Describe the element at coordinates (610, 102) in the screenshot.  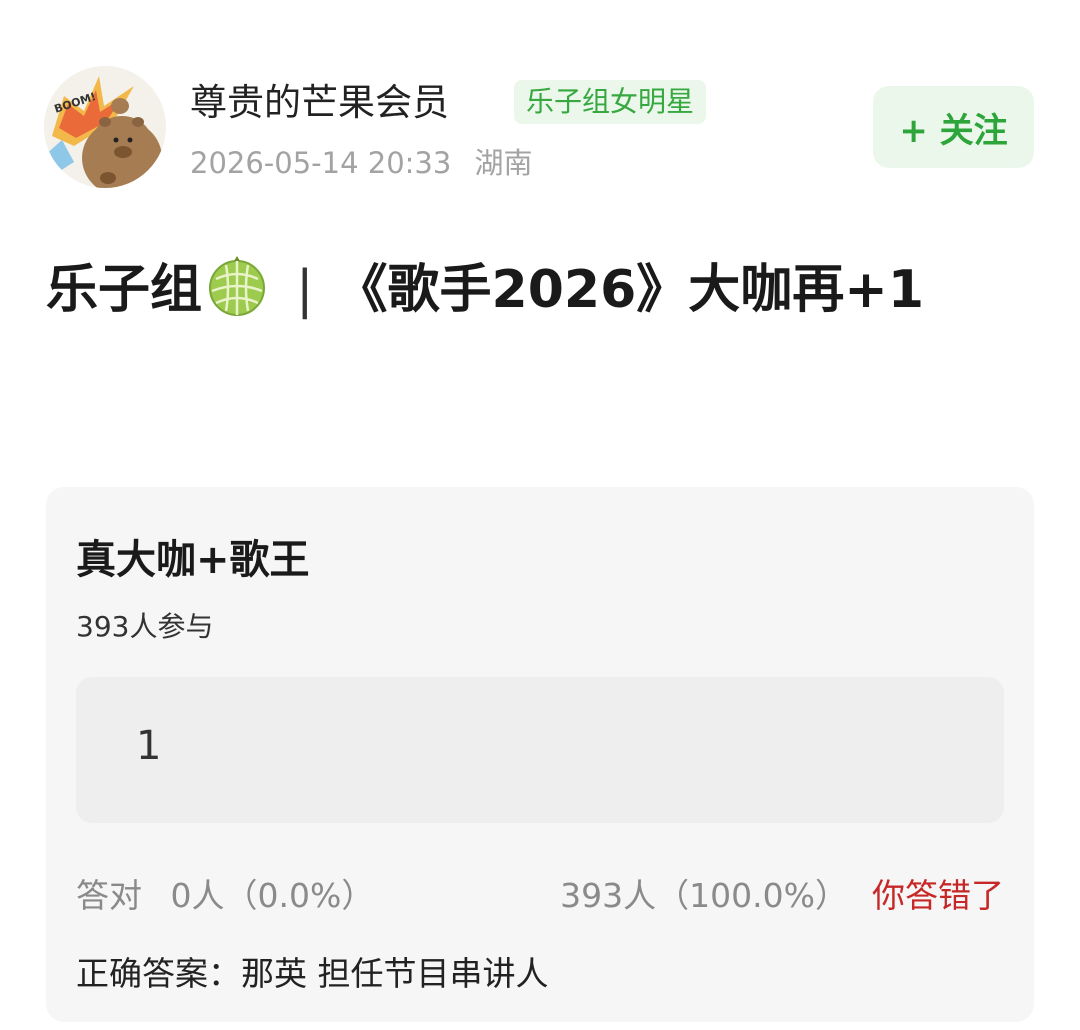
I see `user-tag-badge: 乐子组女明星` at that location.